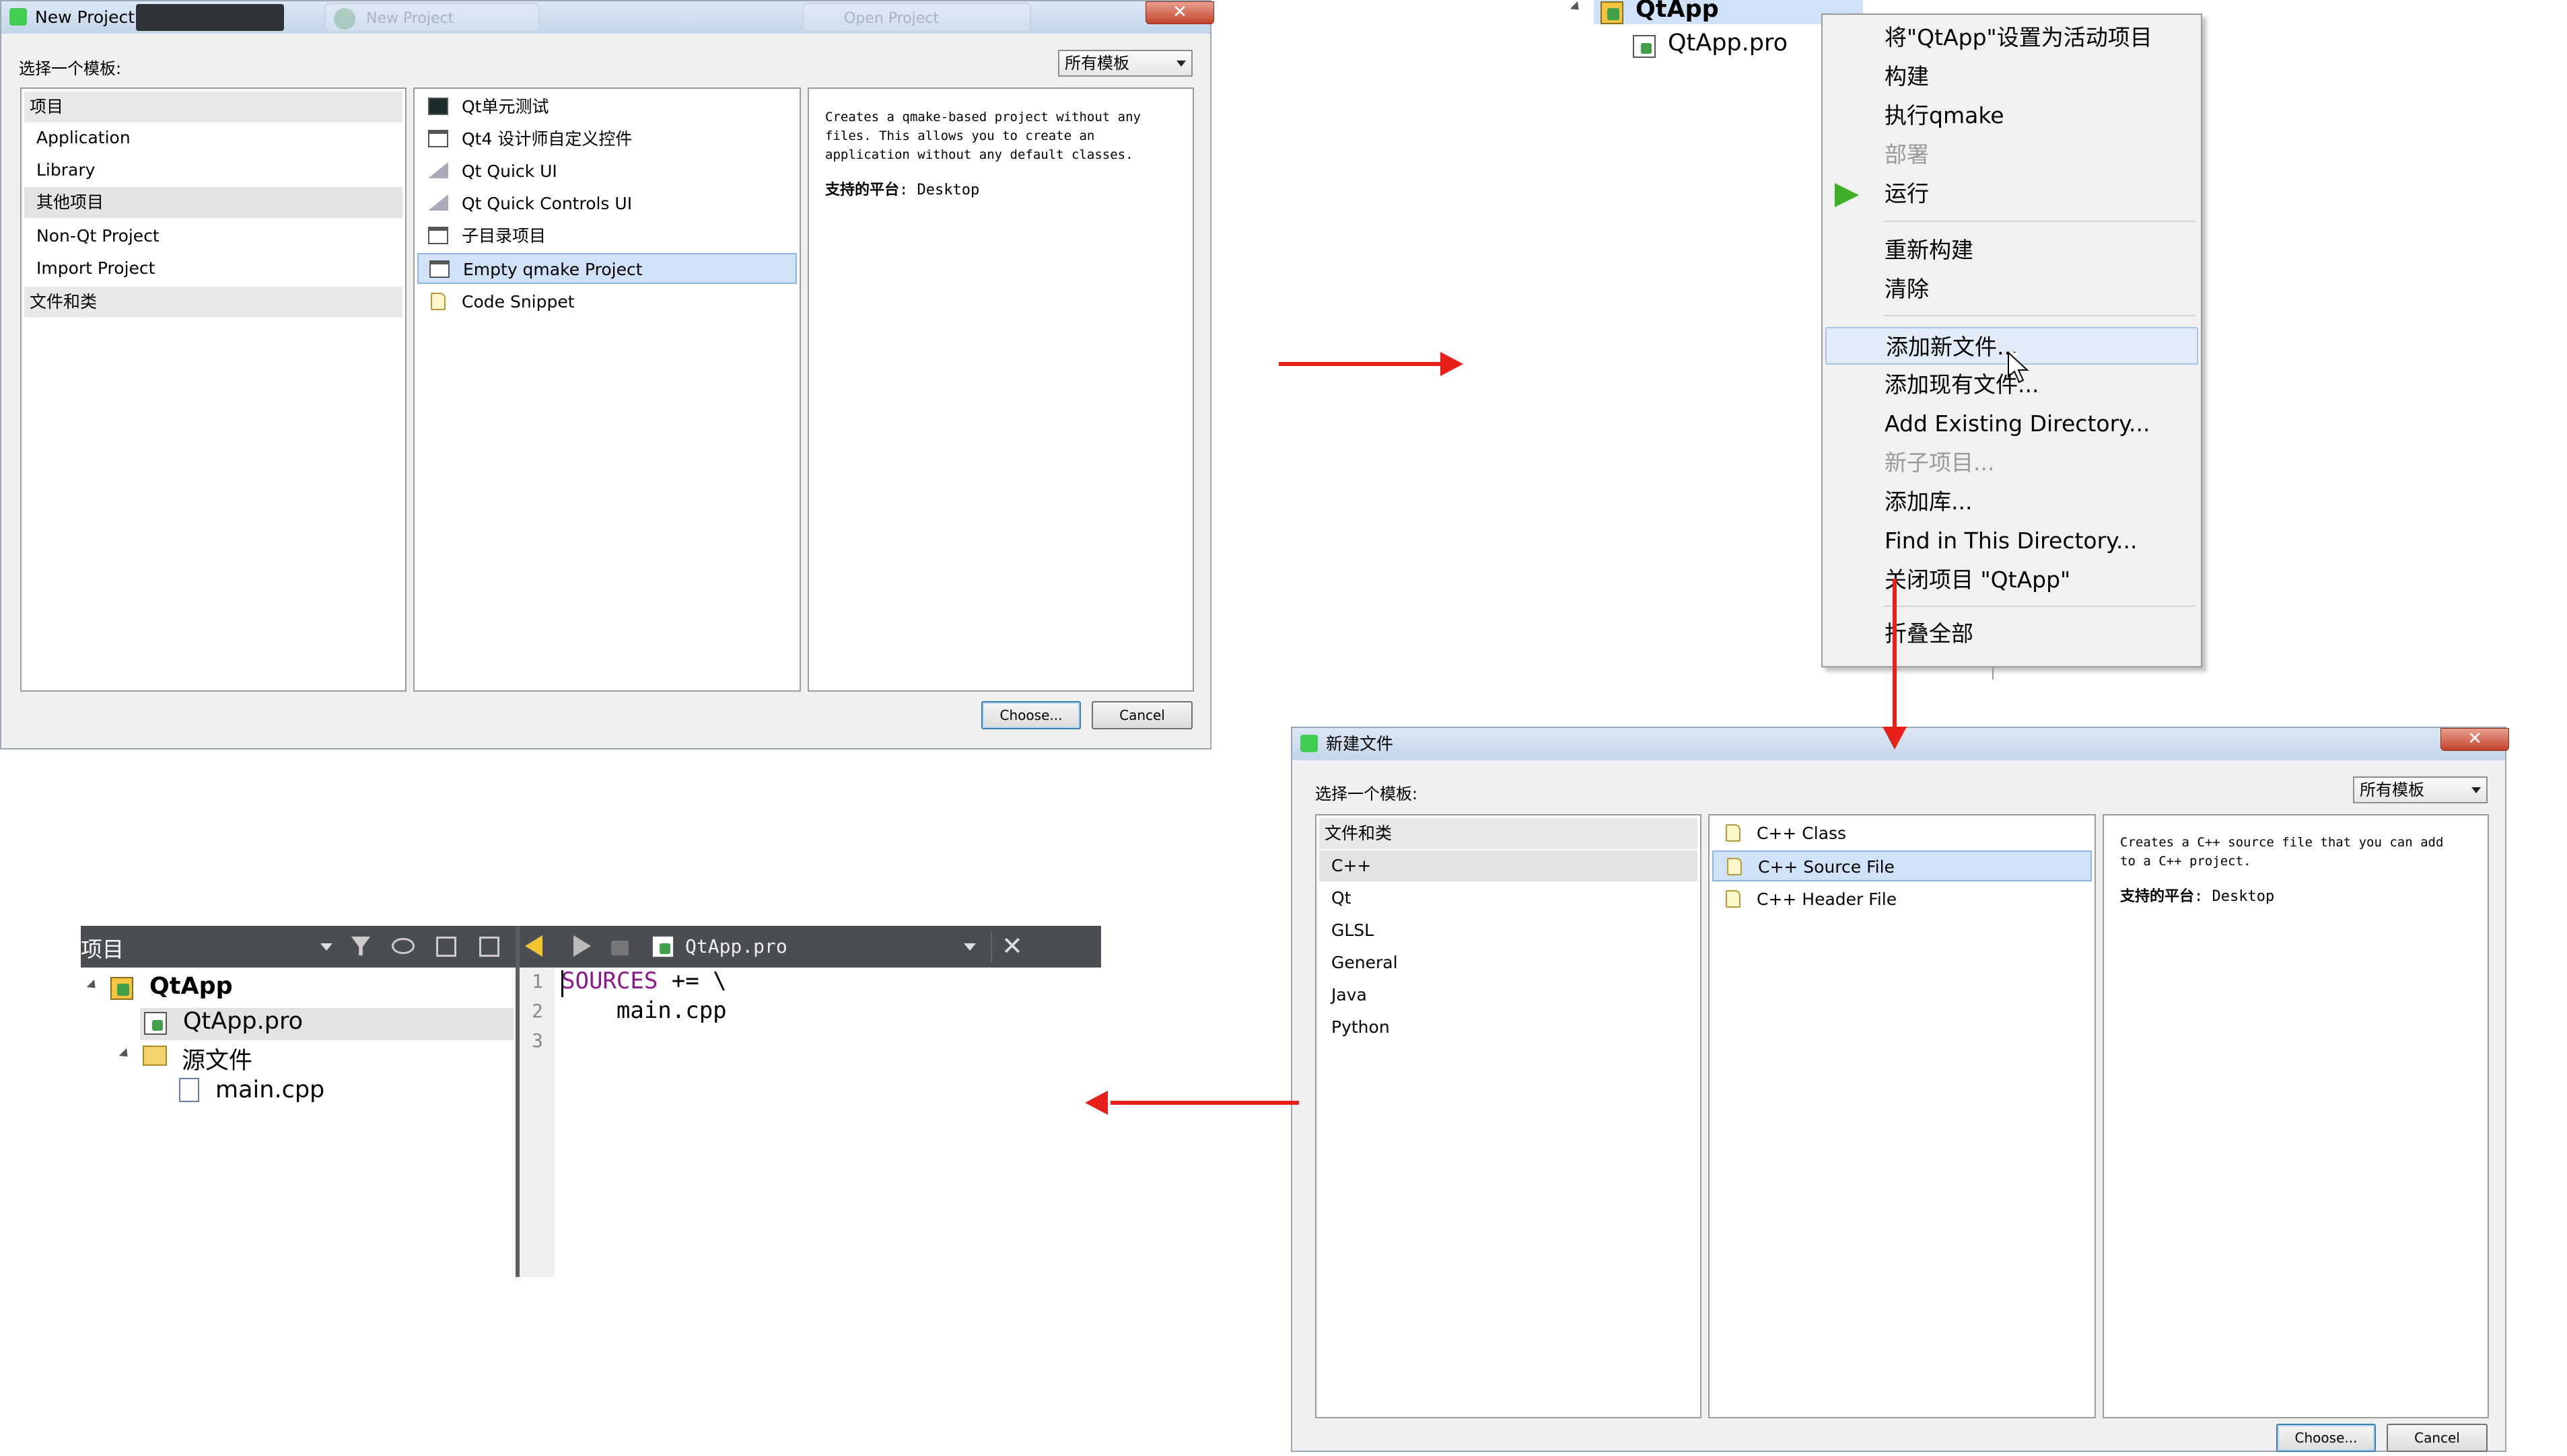  I want to click on category-item: General, so click(1508, 962).